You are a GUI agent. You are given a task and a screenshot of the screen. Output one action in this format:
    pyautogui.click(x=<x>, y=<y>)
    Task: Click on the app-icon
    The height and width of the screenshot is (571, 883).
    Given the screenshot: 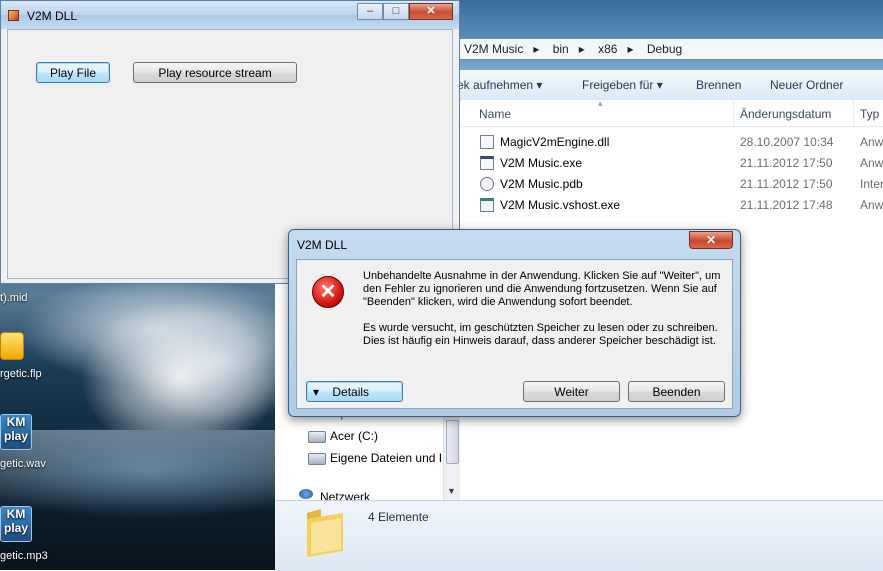 What is the action you would take?
    pyautogui.click(x=13, y=15)
    